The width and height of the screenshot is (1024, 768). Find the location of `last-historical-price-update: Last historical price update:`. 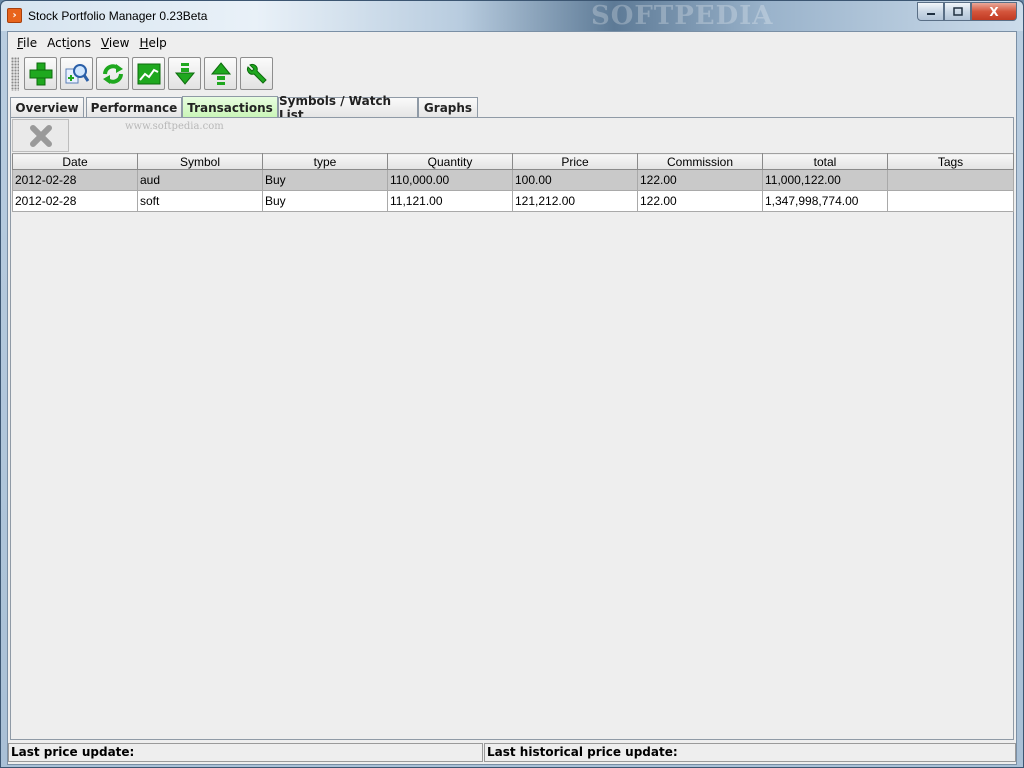

last-historical-price-update: Last historical price update: is located at coordinates (750, 752).